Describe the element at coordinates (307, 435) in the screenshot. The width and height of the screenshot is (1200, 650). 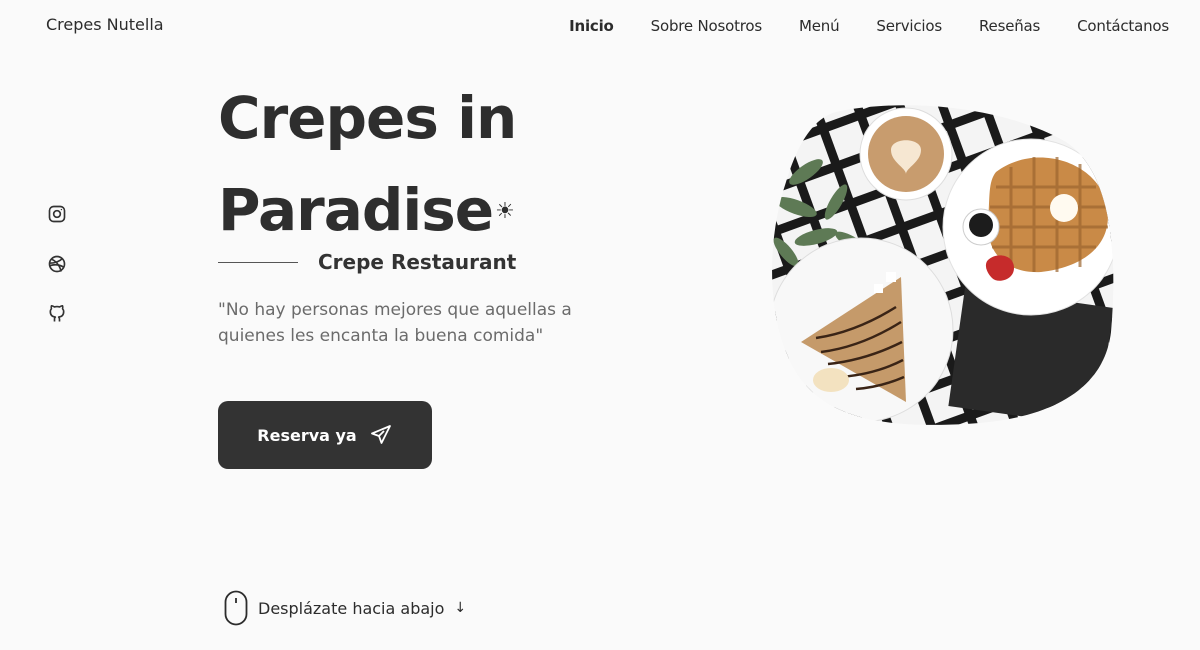
I see `reserve-button-label: Reserva ya` at that location.